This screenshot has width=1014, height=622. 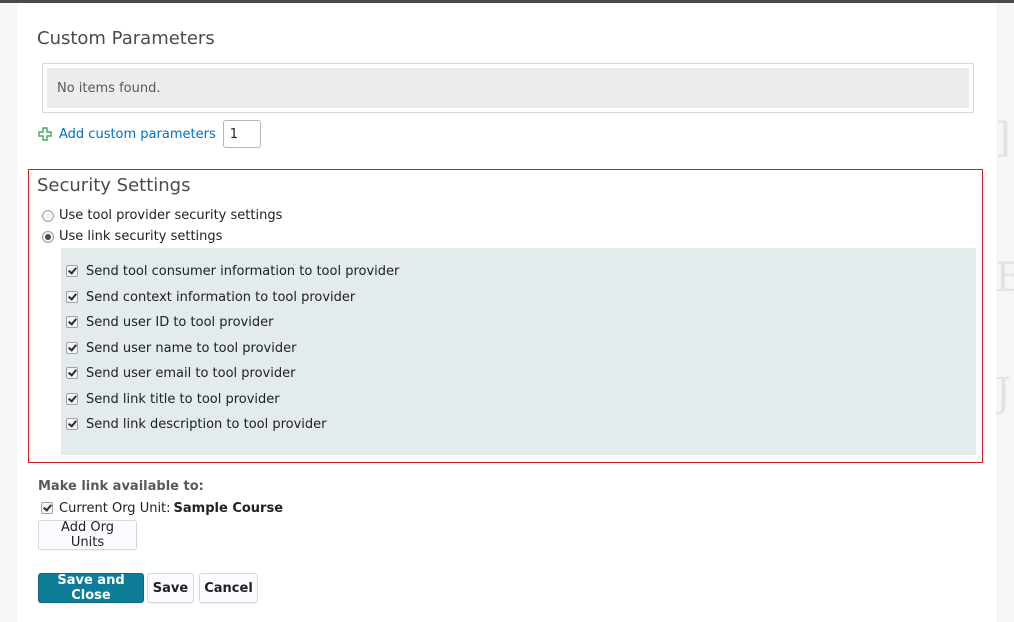 What do you see at coordinates (1003, 393) in the screenshot?
I see `background-decoration: J` at bounding box center [1003, 393].